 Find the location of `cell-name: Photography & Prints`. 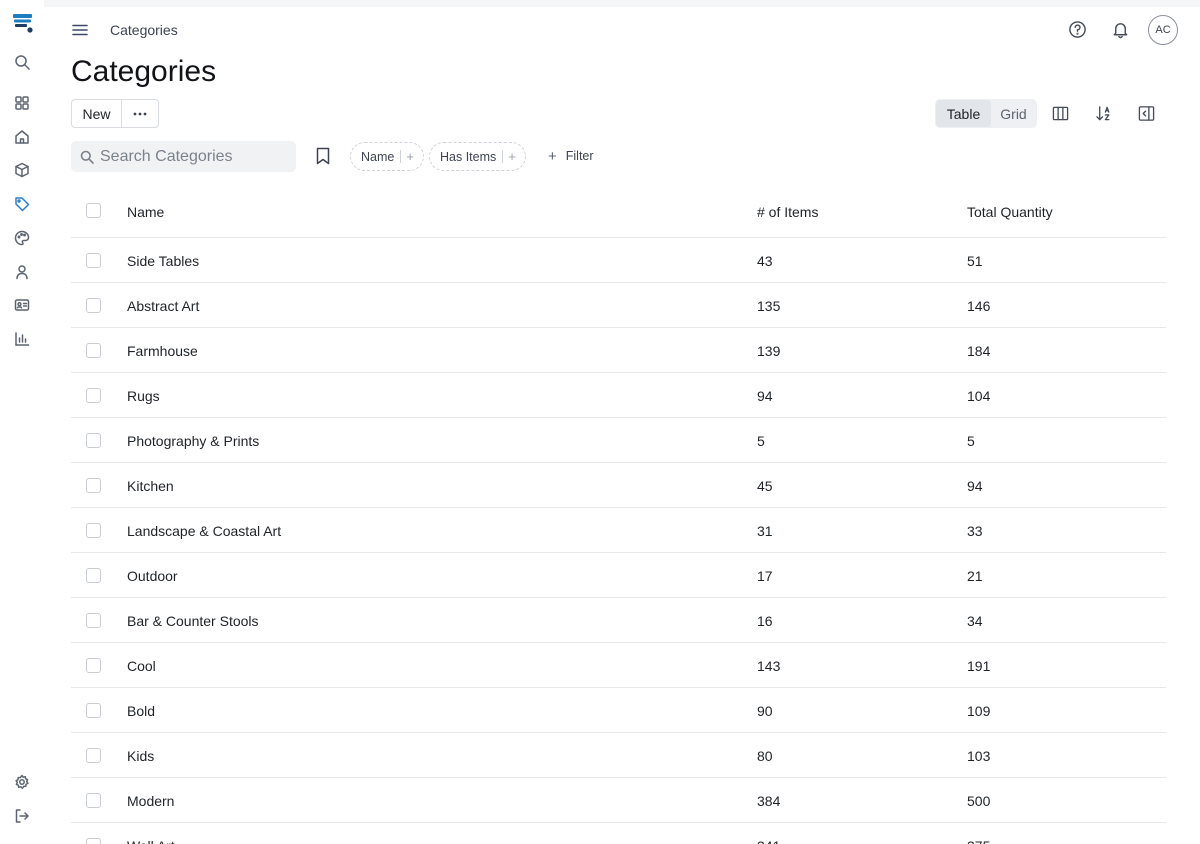

cell-name: Photography & Prints is located at coordinates (193, 441).